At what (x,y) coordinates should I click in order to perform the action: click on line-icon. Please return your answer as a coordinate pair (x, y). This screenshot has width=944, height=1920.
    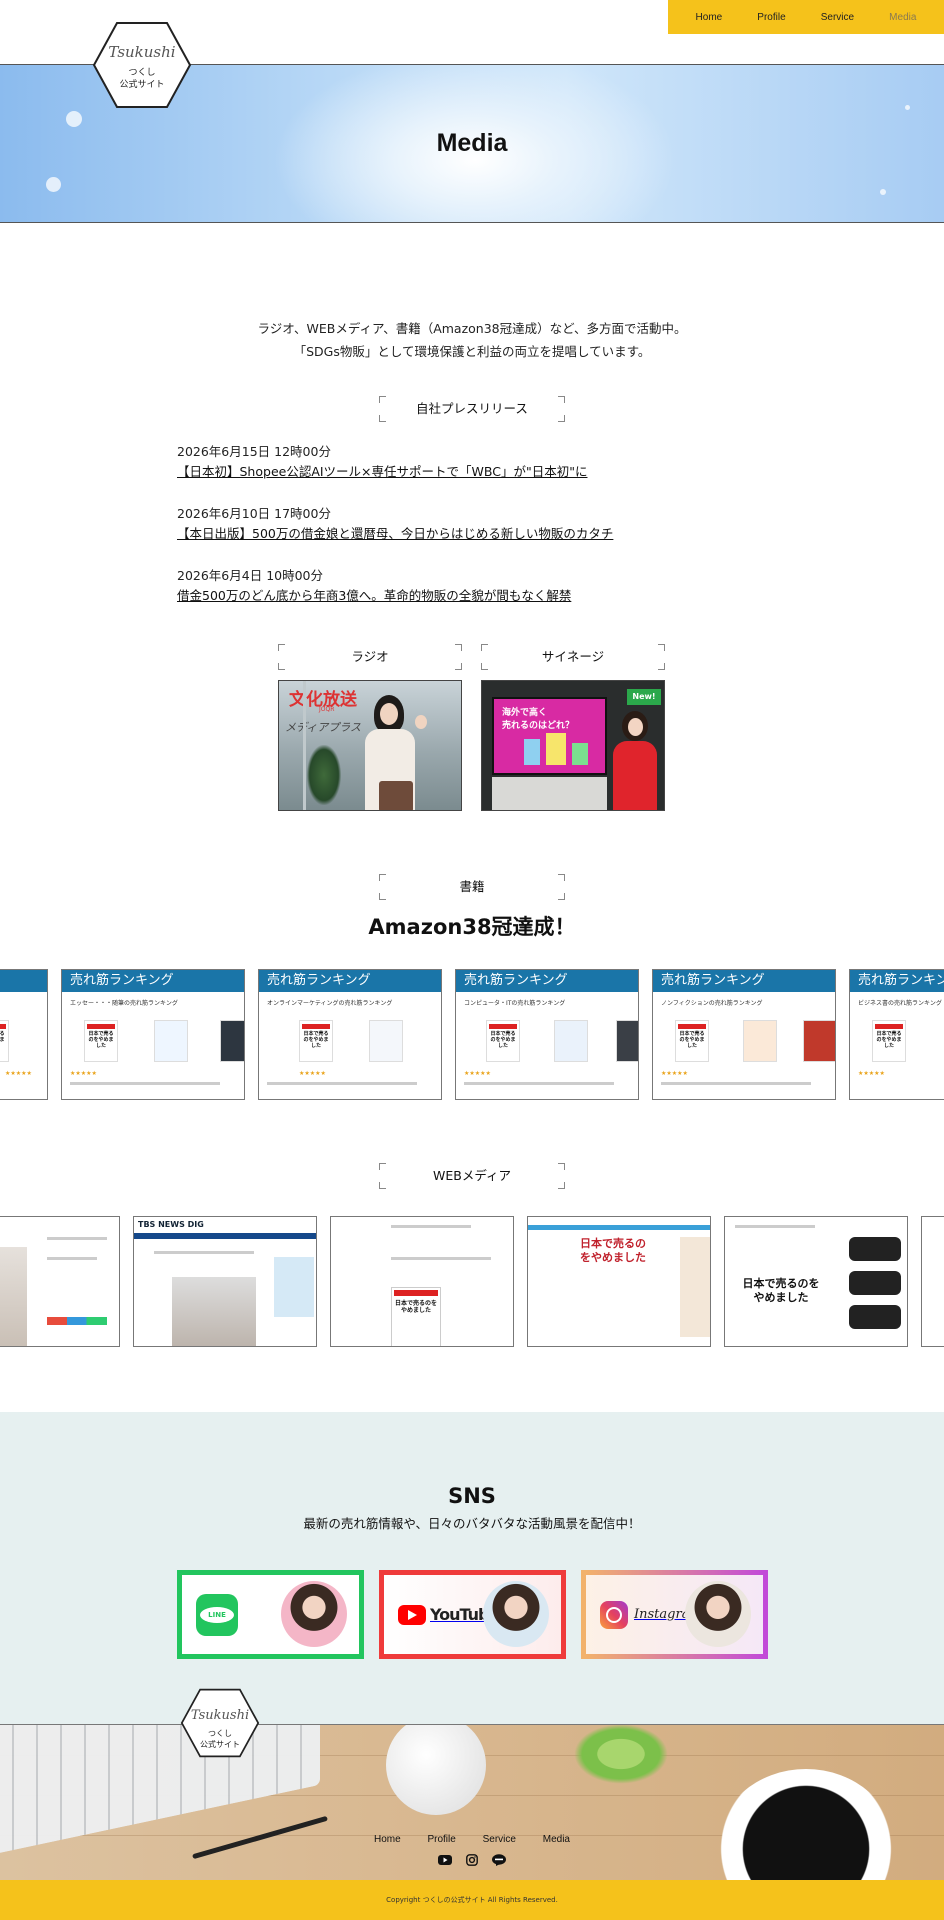
    Looking at the image, I should click on (499, 1860).